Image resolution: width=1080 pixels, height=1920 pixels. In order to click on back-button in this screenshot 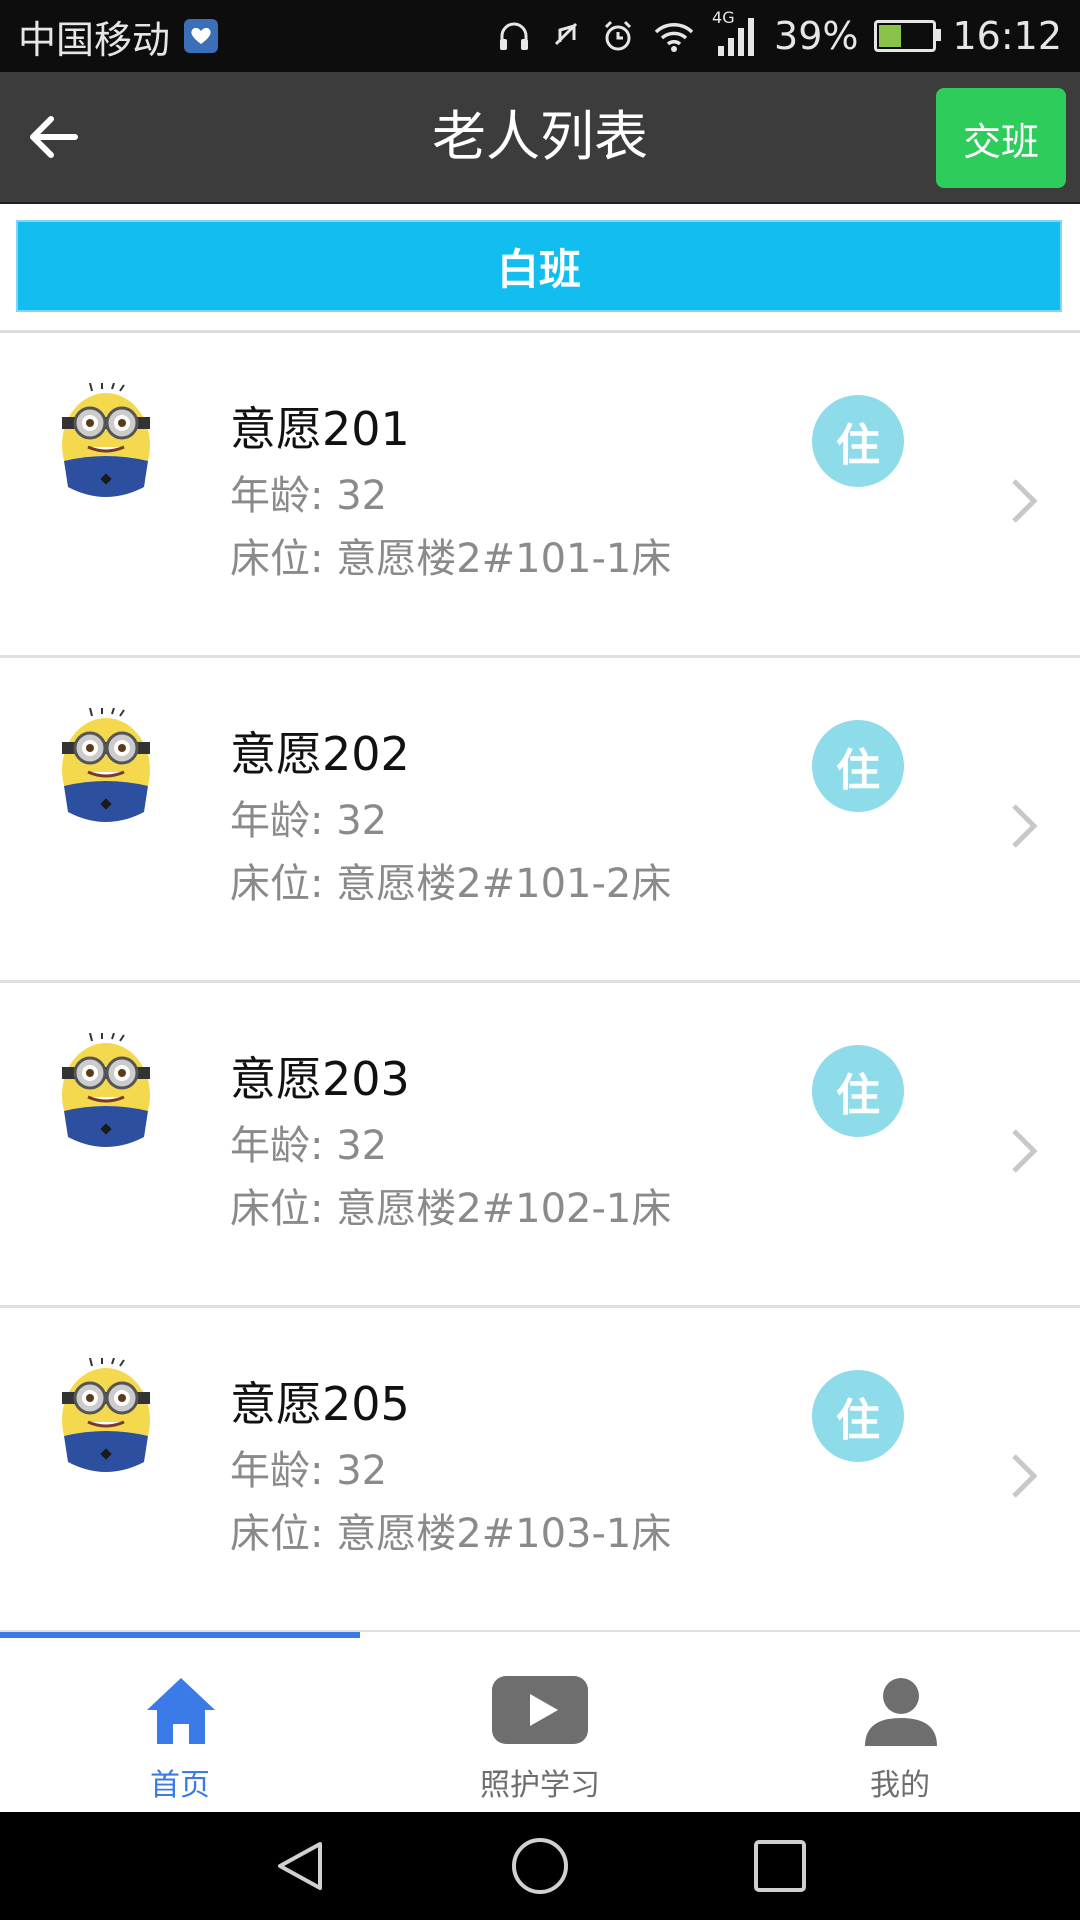, I will do `click(53, 137)`.